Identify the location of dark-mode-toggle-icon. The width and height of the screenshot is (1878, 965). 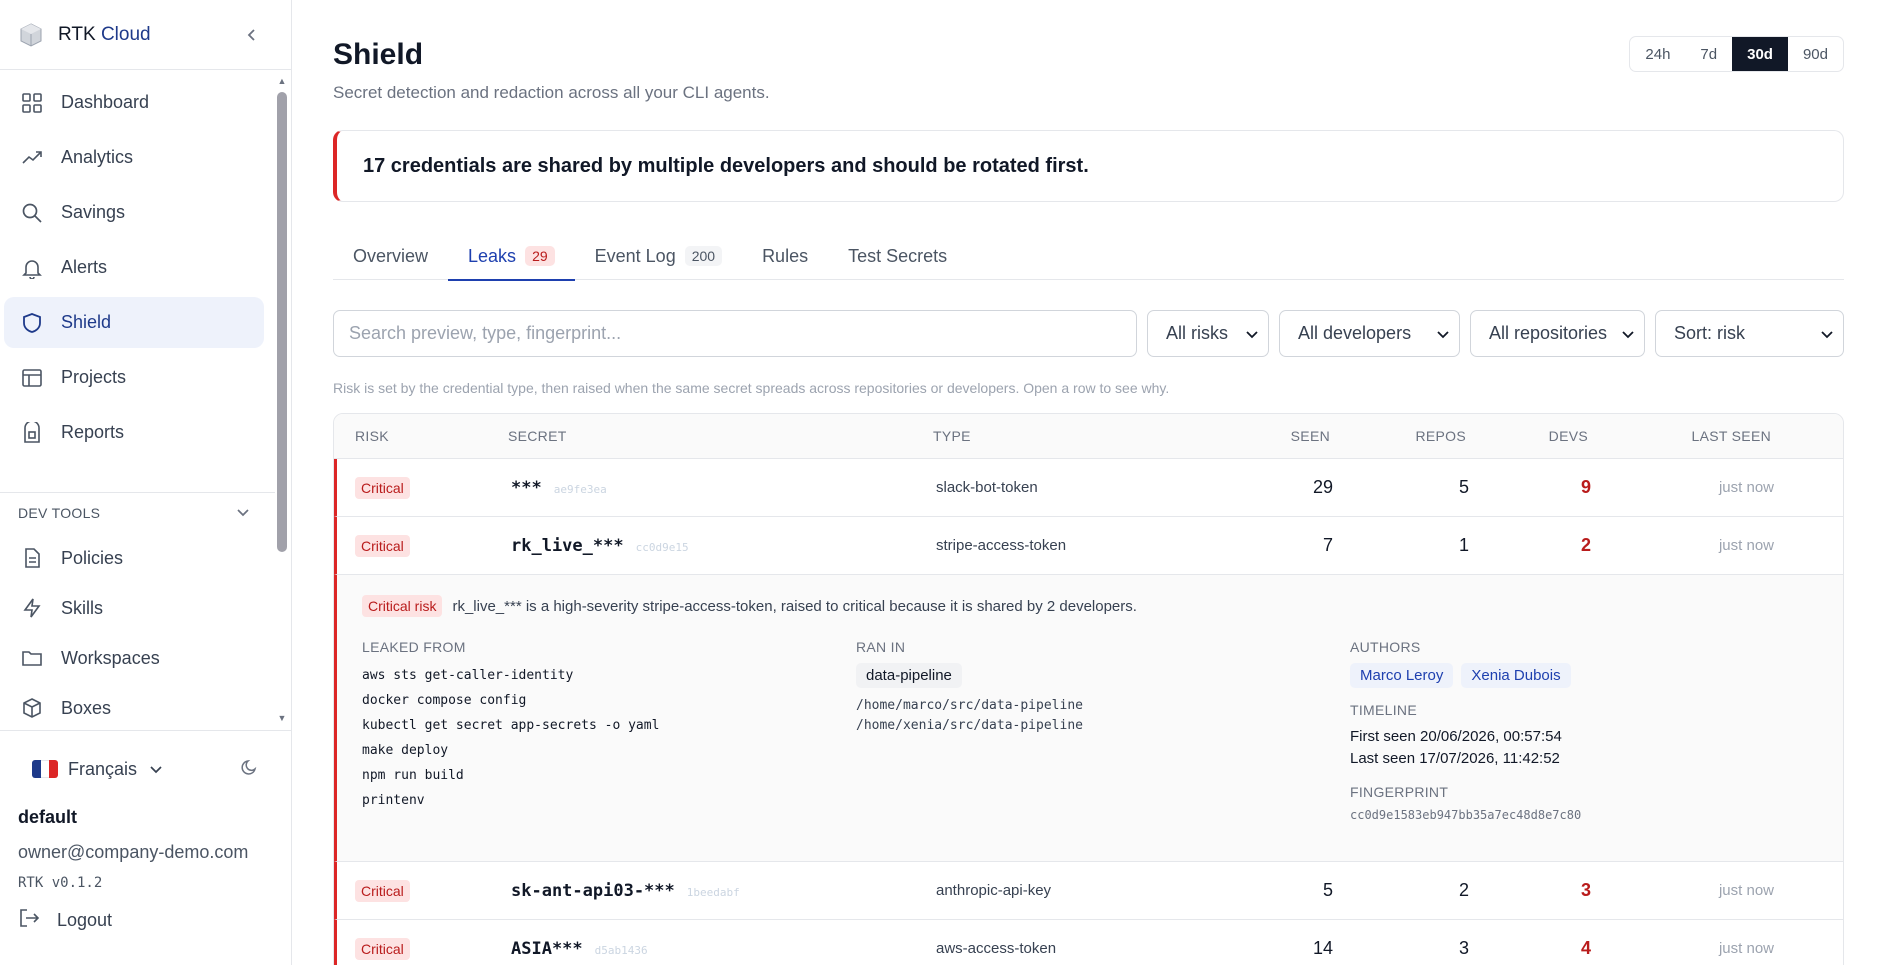
(250, 769).